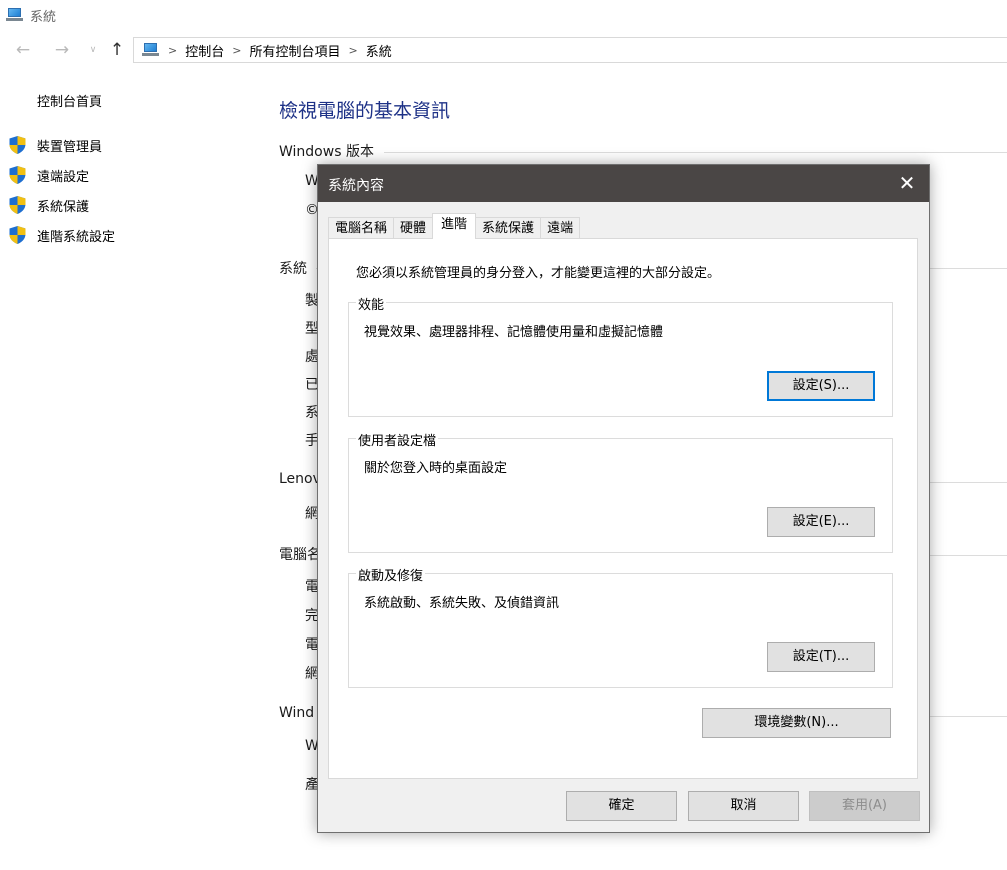  I want to click on page-title: 檢視電腦的基本資訊, so click(365, 111).